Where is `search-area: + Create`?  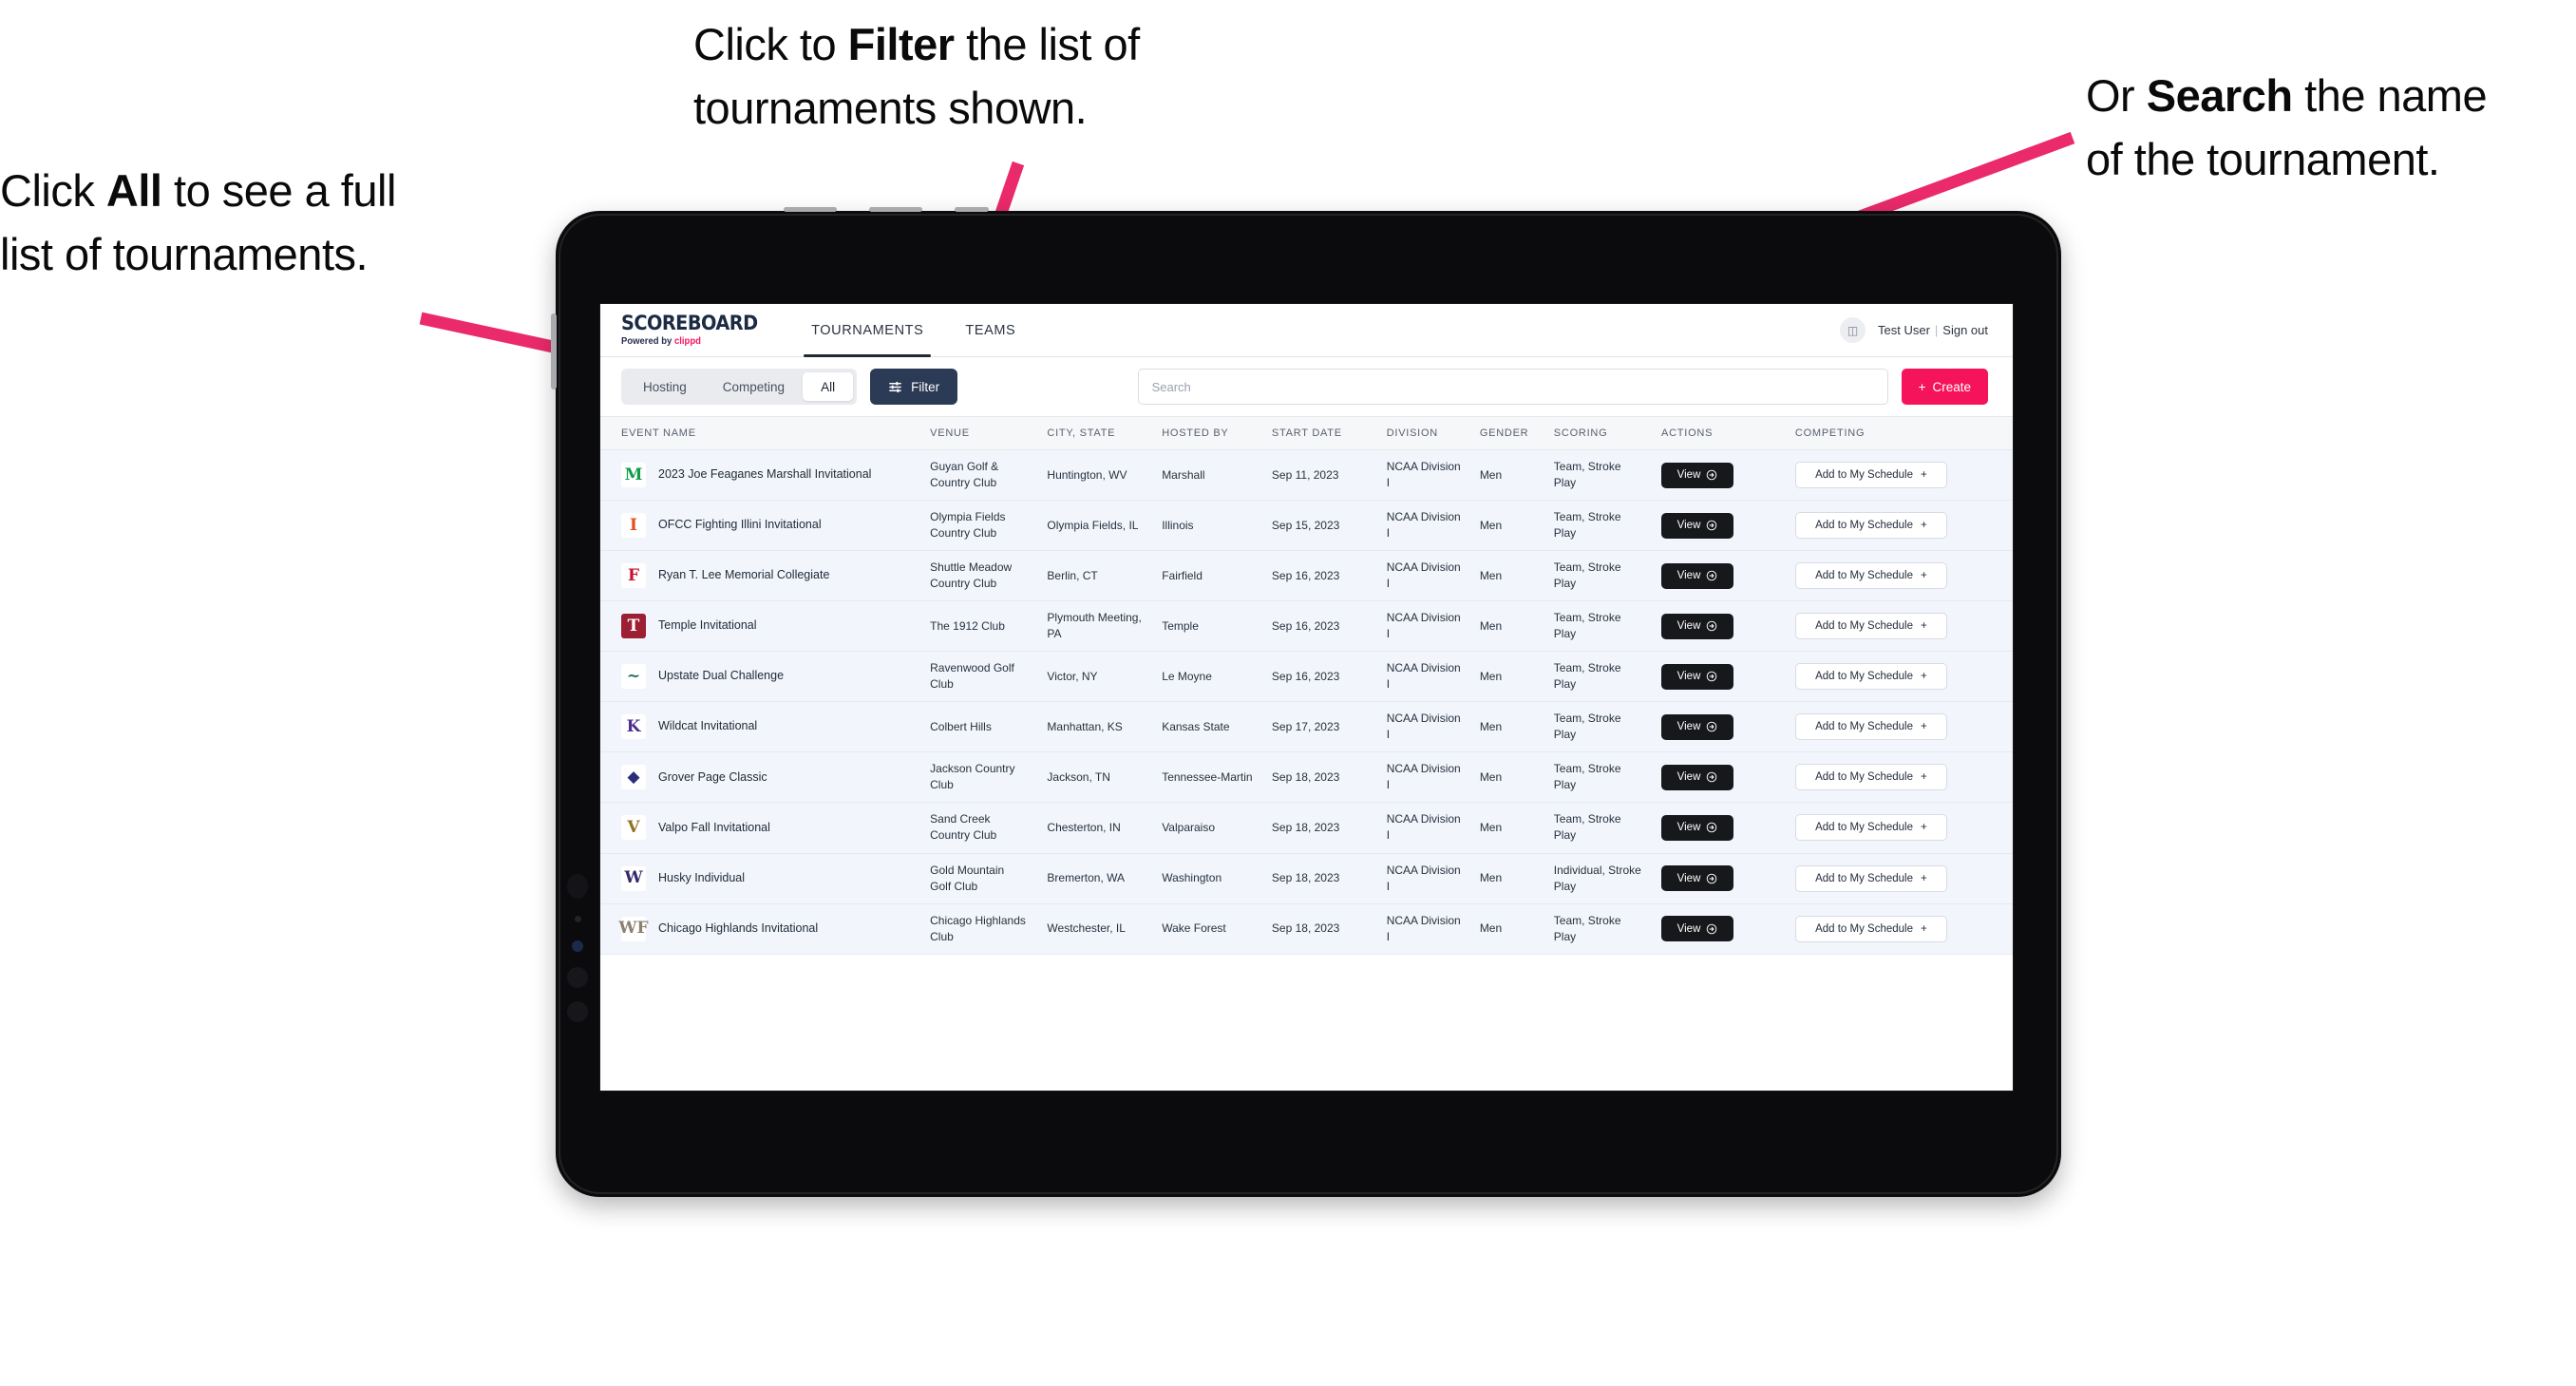
search-area: + Create is located at coordinates (1562, 387).